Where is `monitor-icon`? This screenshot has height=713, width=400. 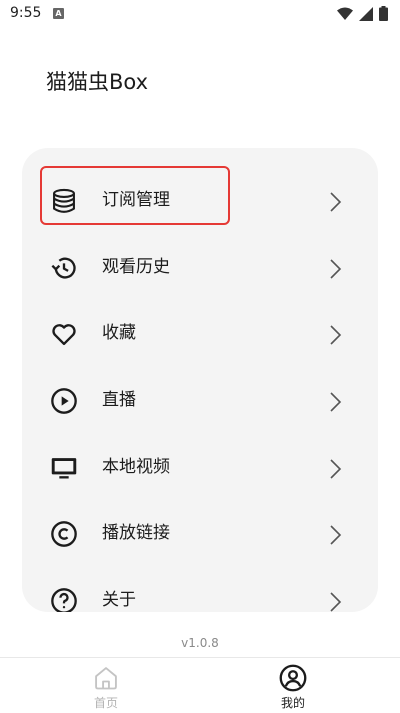
monitor-icon is located at coordinates (64, 468).